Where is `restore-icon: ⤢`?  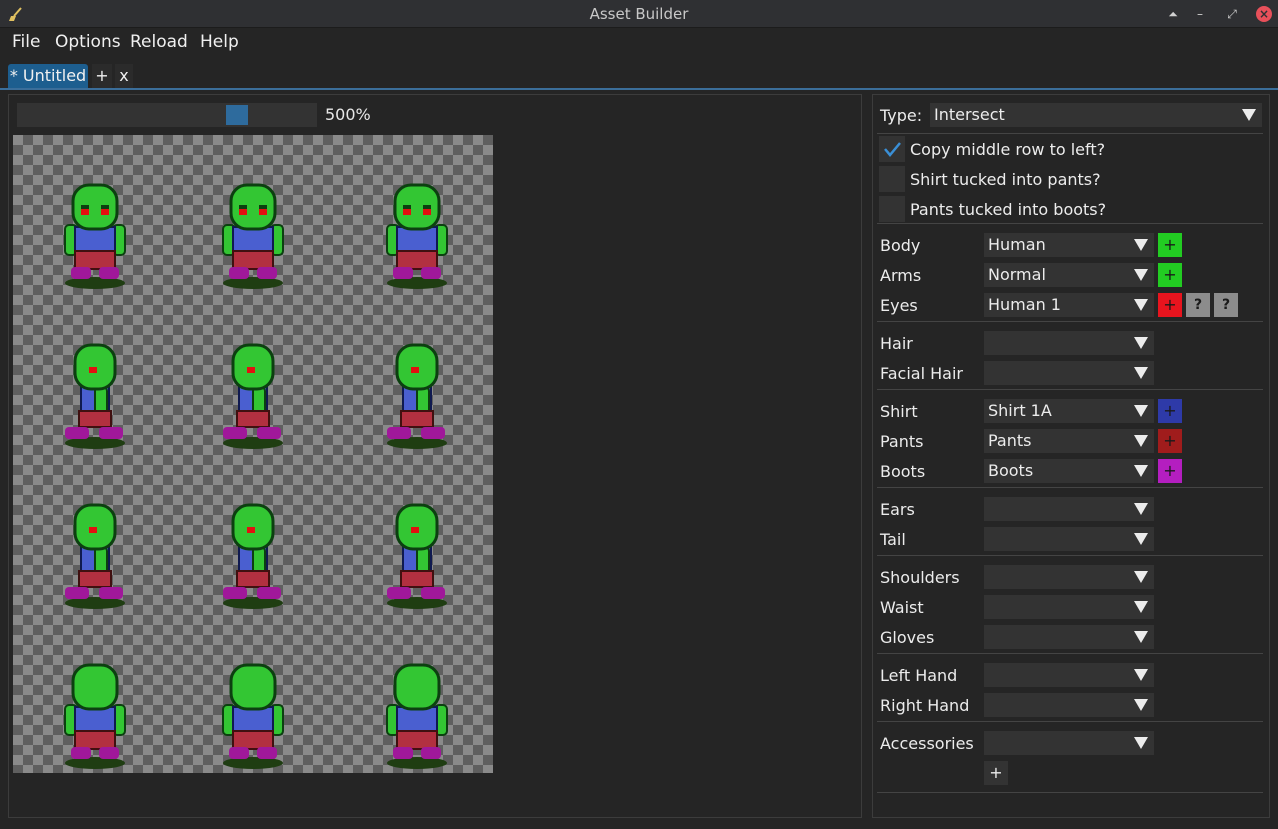
restore-icon: ⤢ is located at coordinates (1232, 14).